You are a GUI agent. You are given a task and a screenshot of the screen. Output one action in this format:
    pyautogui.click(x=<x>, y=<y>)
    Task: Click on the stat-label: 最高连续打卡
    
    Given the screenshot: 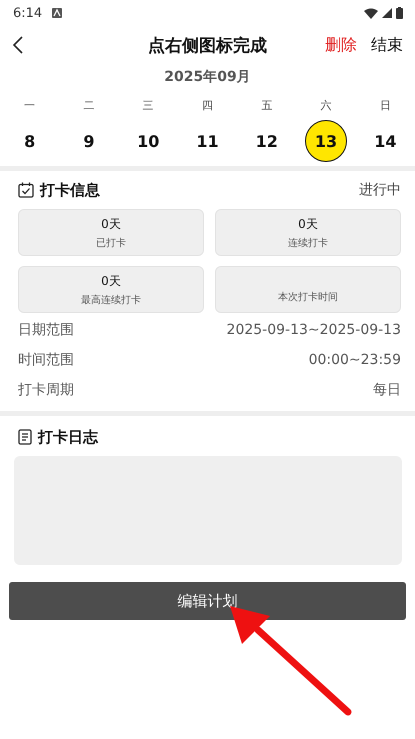 What is the action you would take?
    pyautogui.click(x=111, y=300)
    